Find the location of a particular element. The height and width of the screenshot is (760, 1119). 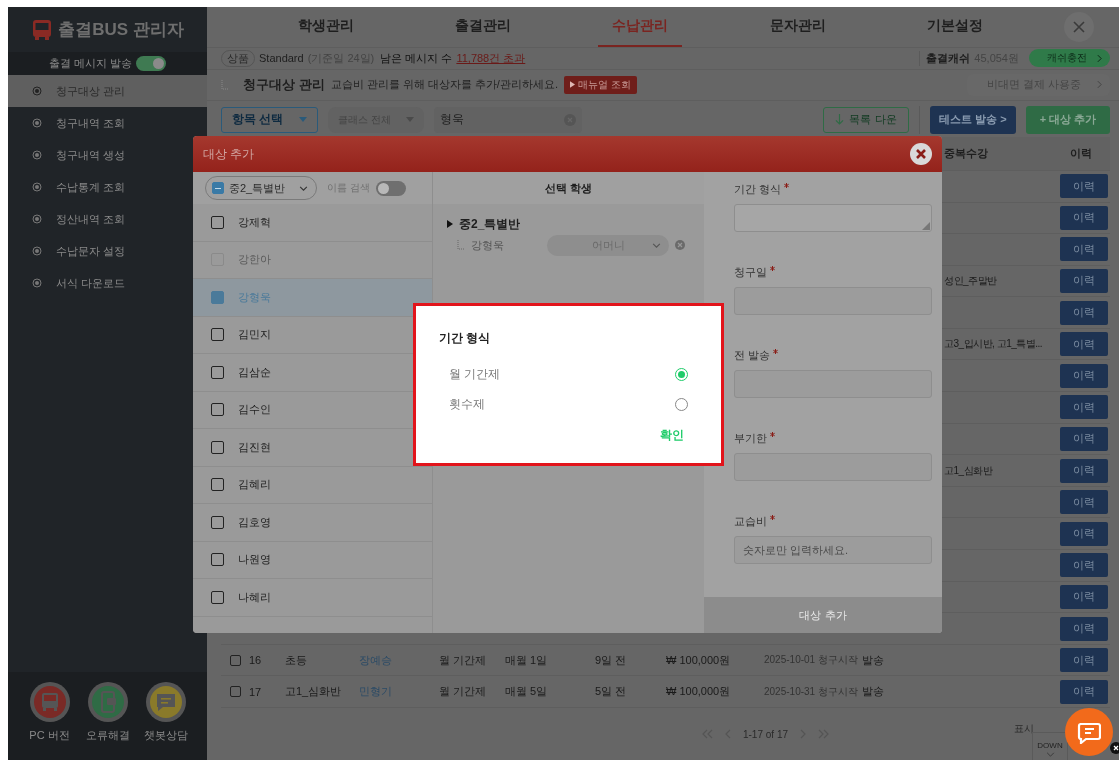

notice-cell: 5일 전 is located at coordinates (611, 691).